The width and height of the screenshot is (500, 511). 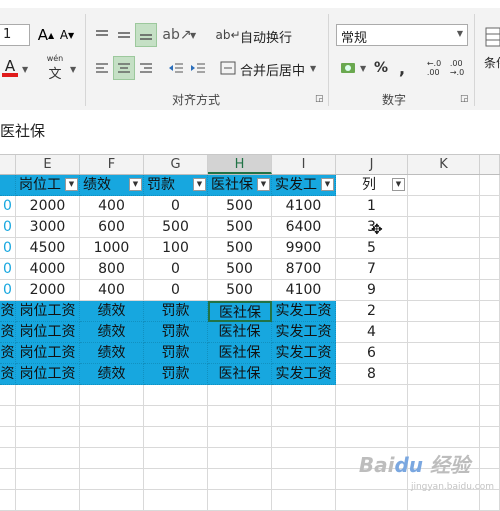 I want to click on align-center-icon, so click(x=124, y=68).